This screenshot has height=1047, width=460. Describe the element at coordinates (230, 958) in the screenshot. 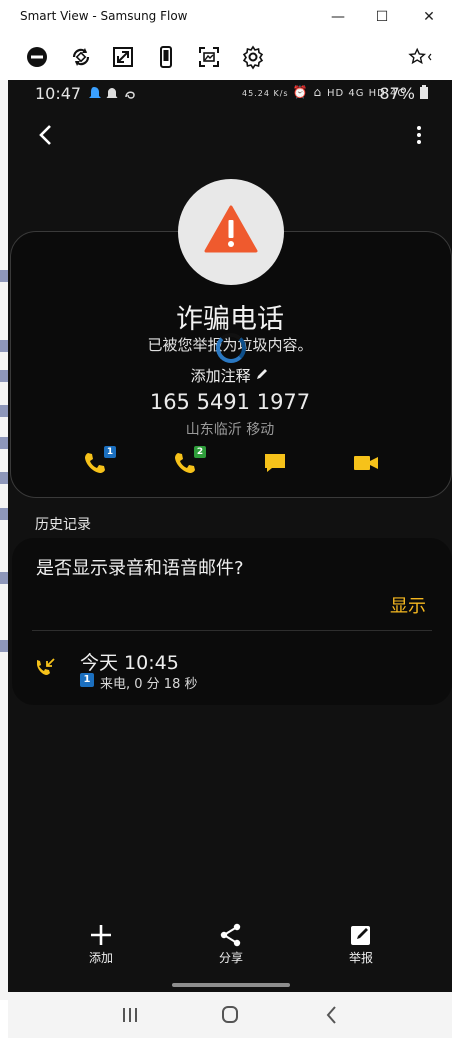

I see `share-label: 分享` at that location.